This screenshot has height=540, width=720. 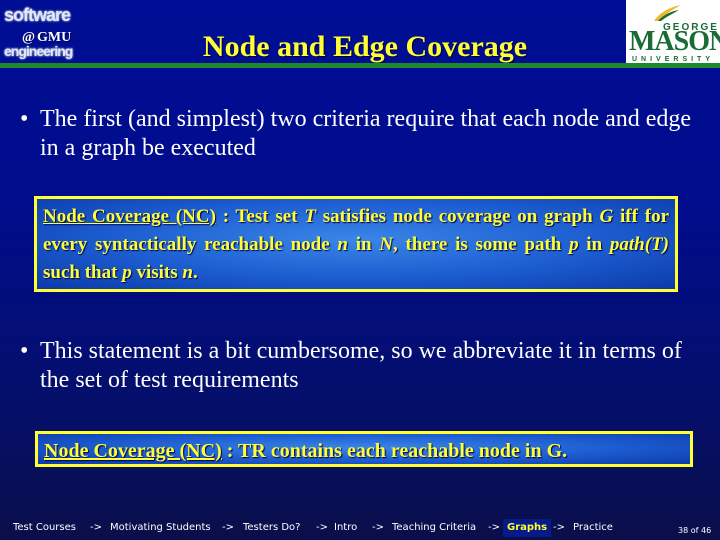 I want to click on software-engineering-gmu-logo: software engineering @ GMU, so click(x=54, y=34).